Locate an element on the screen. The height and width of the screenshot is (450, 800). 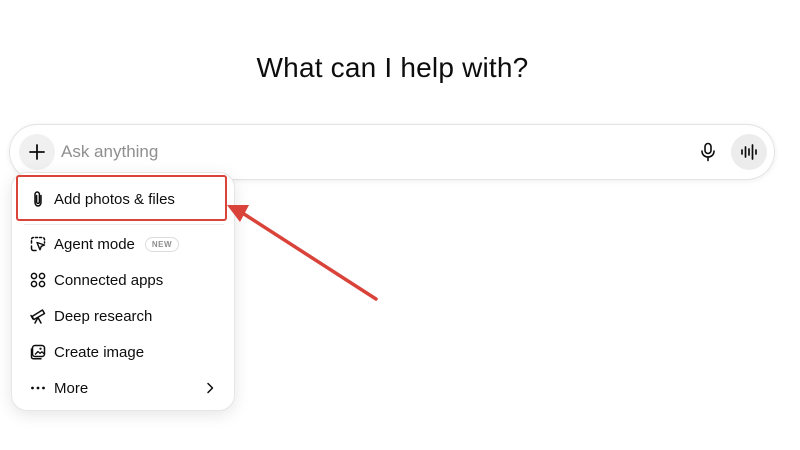
plus-icon is located at coordinates (37, 152).